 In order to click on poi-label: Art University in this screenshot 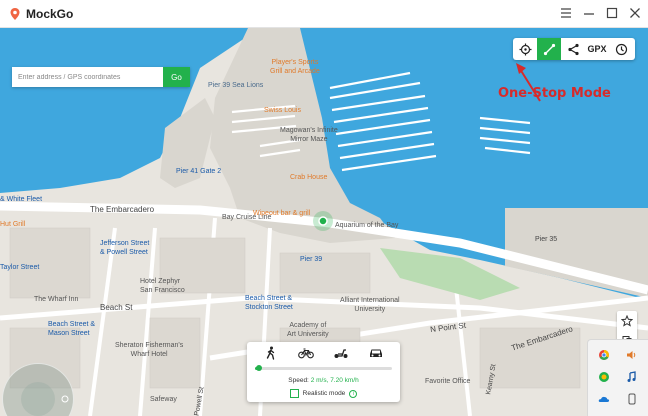, I will do `click(308, 334)`.